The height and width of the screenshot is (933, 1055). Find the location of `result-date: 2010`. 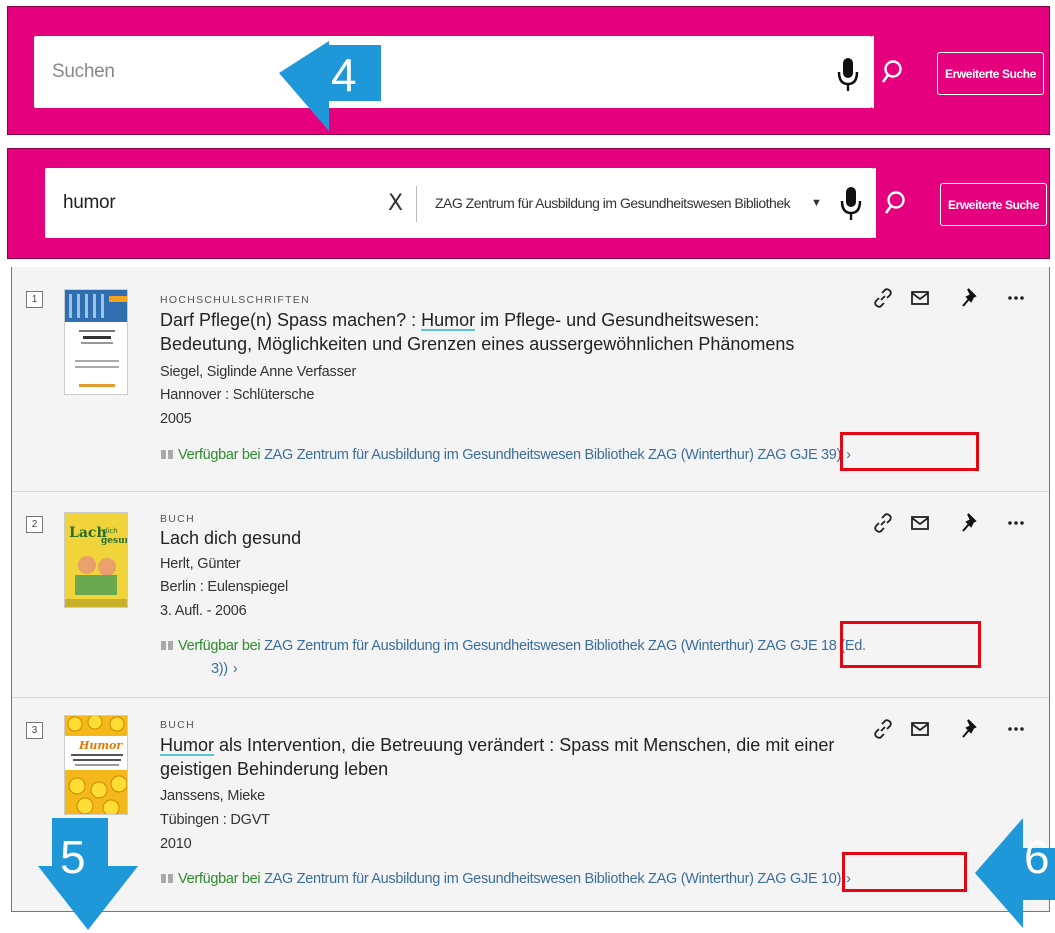

result-date: 2010 is located at coordinates (176, 844).